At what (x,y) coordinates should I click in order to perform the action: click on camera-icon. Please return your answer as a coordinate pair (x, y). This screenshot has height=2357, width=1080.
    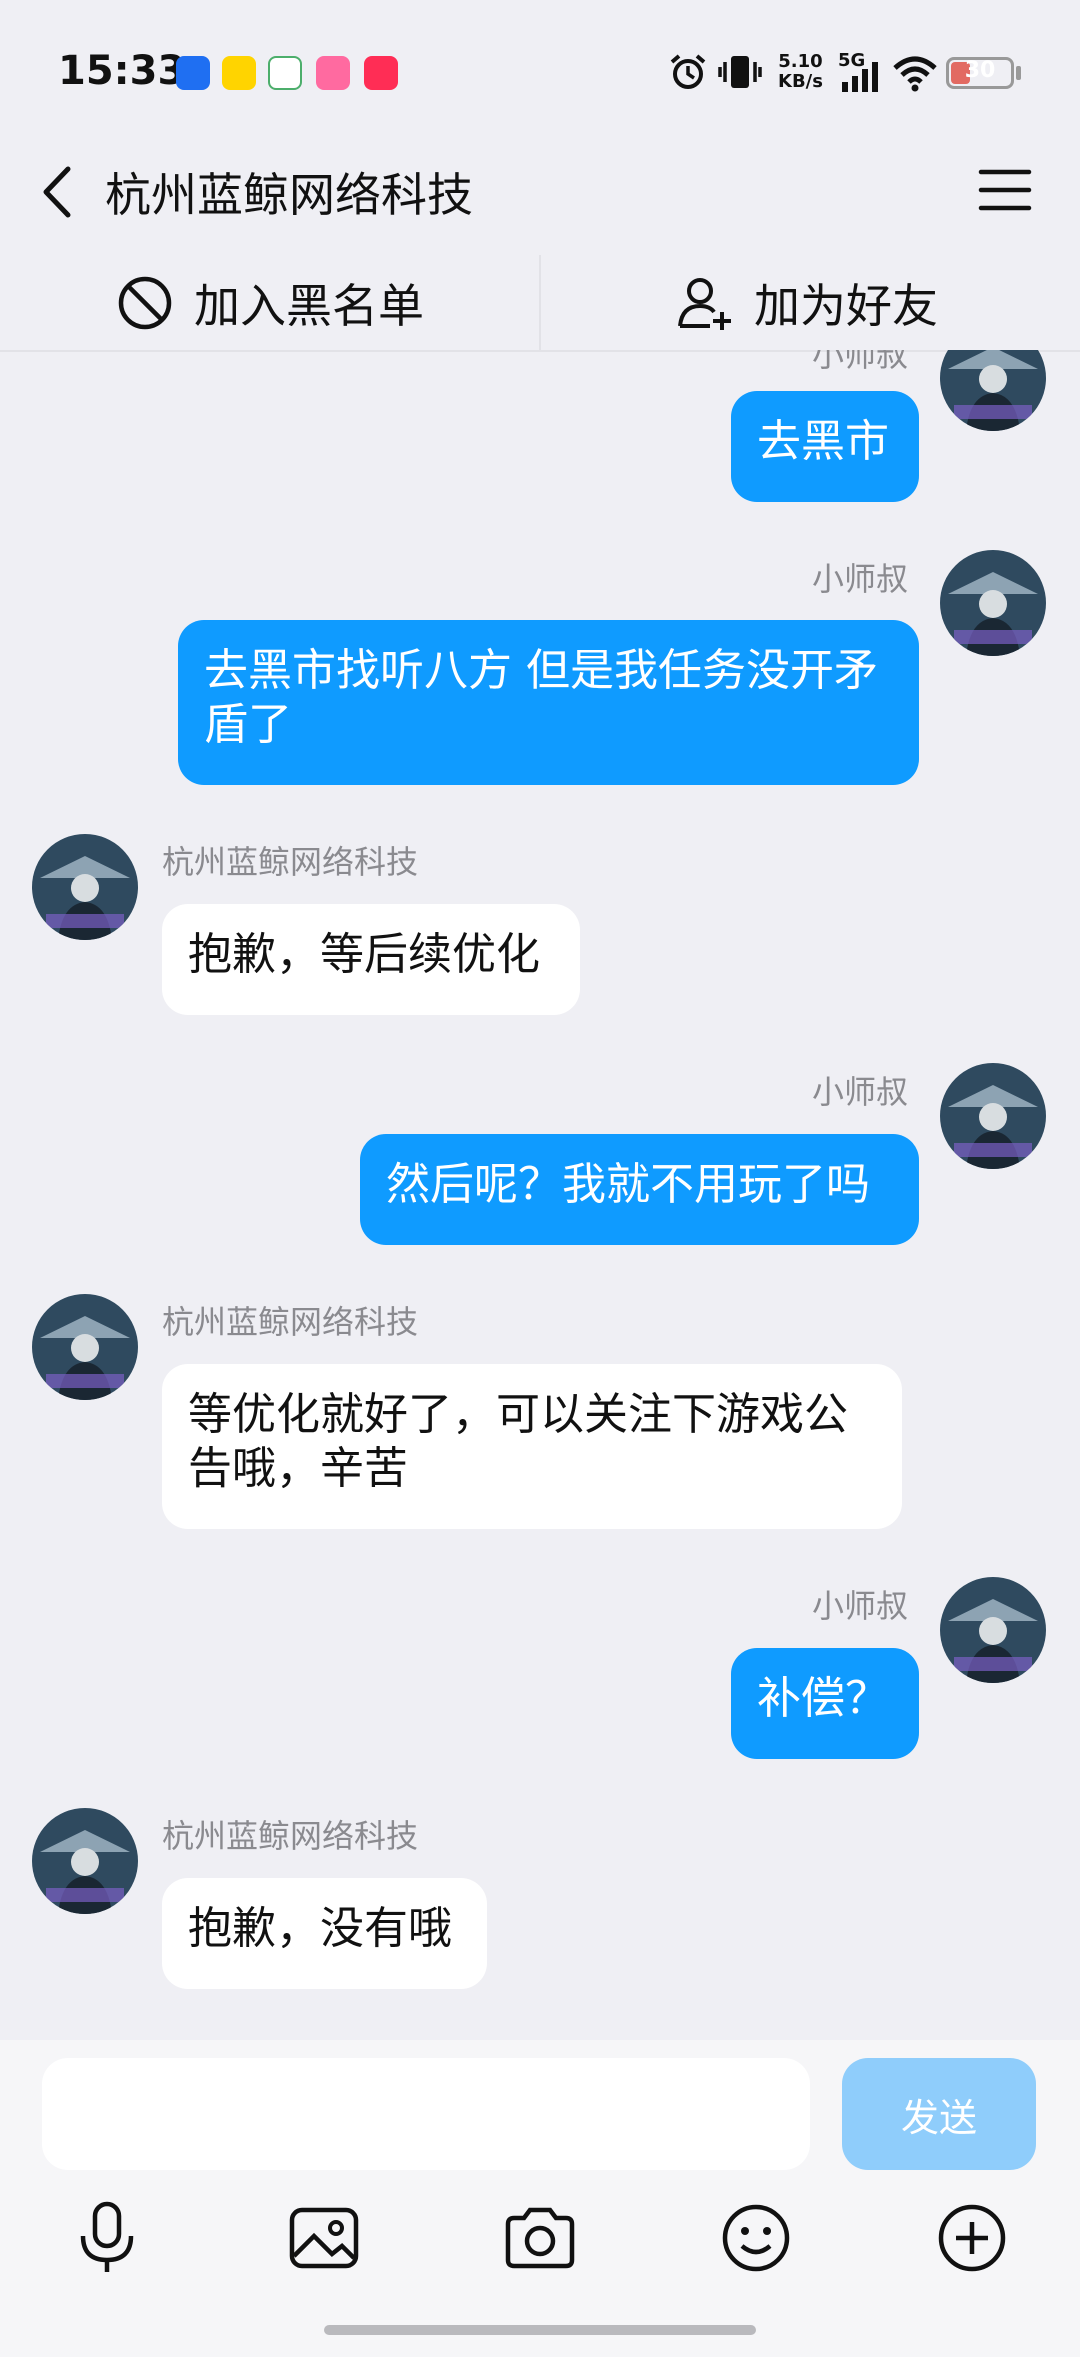
    Looking at the image, I should click on (540, 2238).